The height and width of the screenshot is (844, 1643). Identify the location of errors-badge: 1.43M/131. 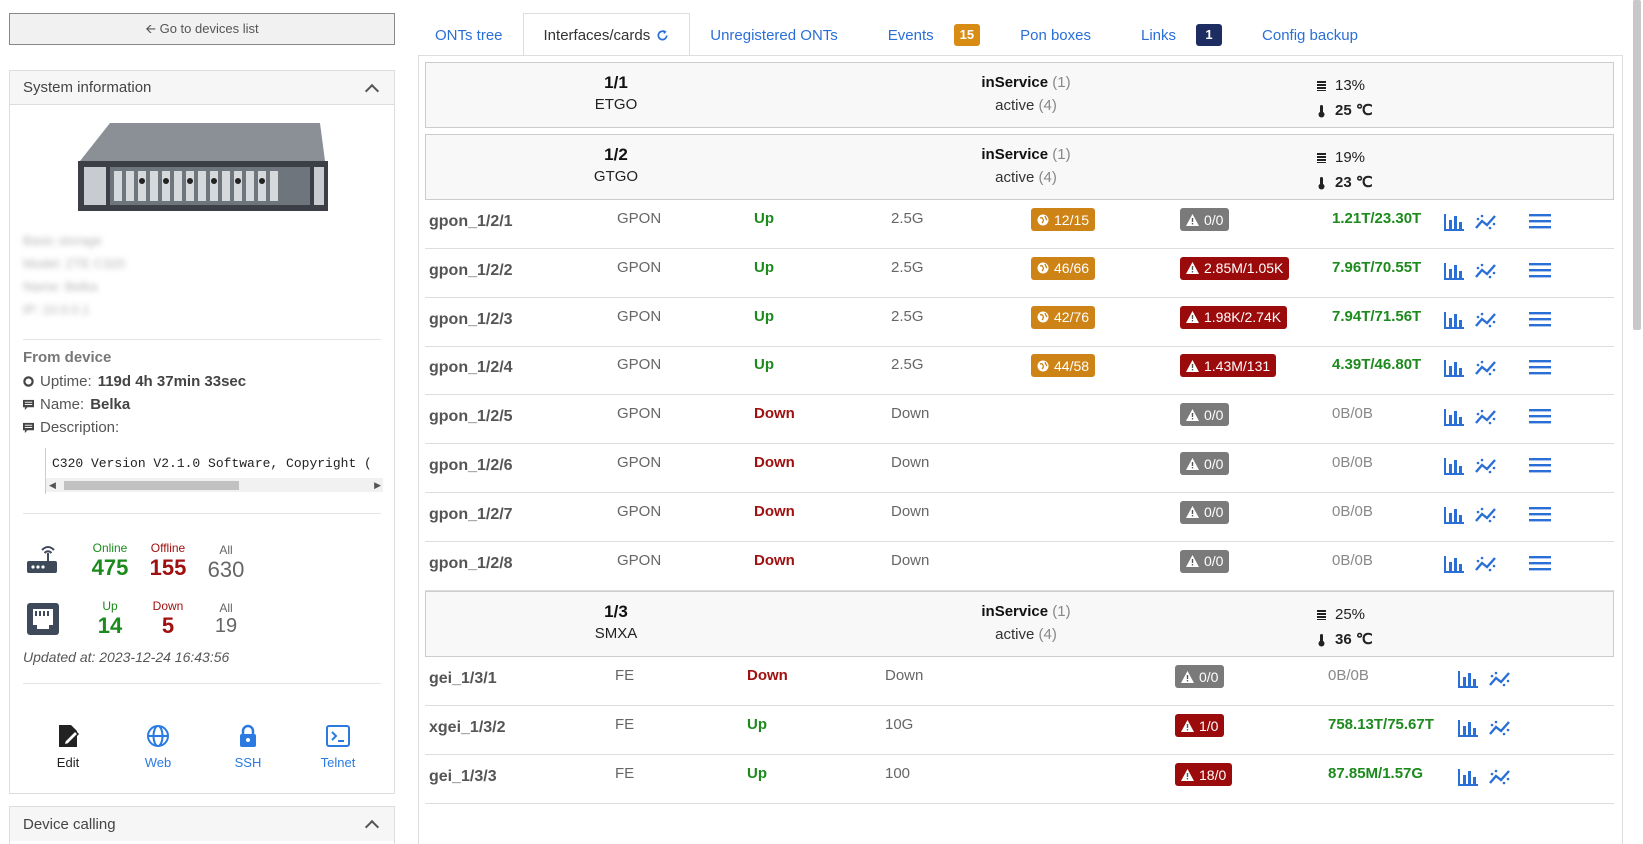
(1228, 366).